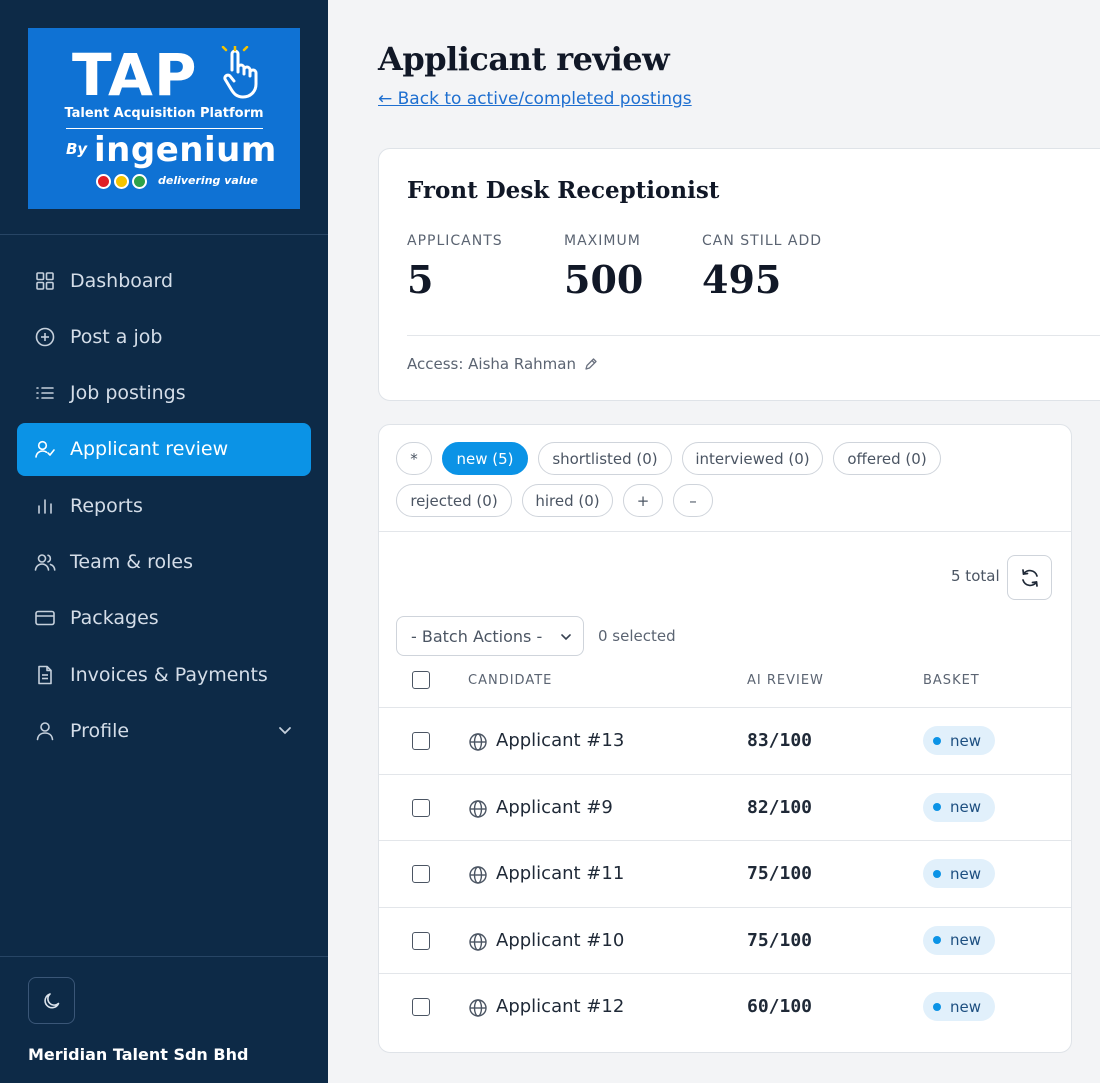  Describe the element at coordinates (1029, 577) in the screenshot. I see `refresh-button` at that location.